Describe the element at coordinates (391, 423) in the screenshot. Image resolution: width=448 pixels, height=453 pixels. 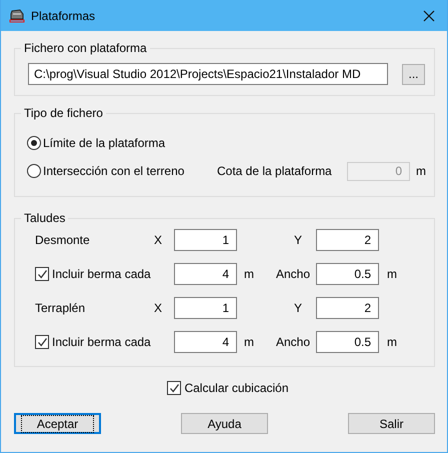
I see `dialog-button: Salir` at that location.